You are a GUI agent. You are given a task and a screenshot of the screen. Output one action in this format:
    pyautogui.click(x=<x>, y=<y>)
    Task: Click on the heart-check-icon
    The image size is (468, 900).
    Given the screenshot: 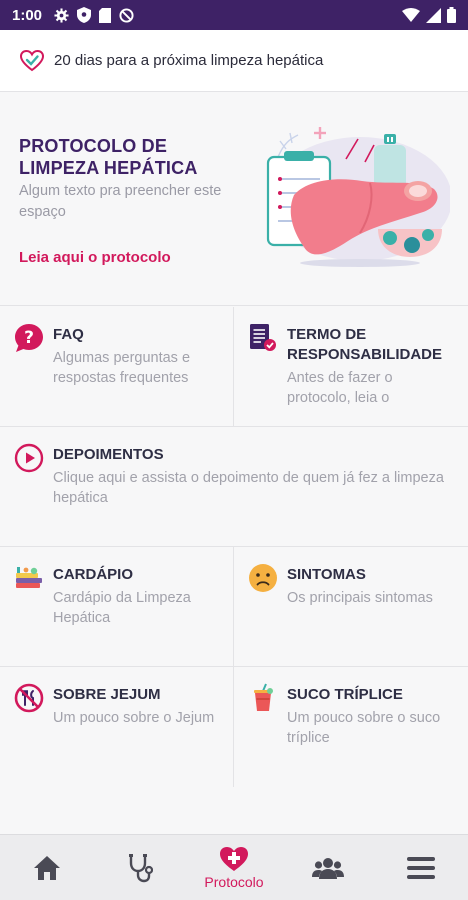 What is the action you would take?
    pyautogui.click(x=32, y=60)
    